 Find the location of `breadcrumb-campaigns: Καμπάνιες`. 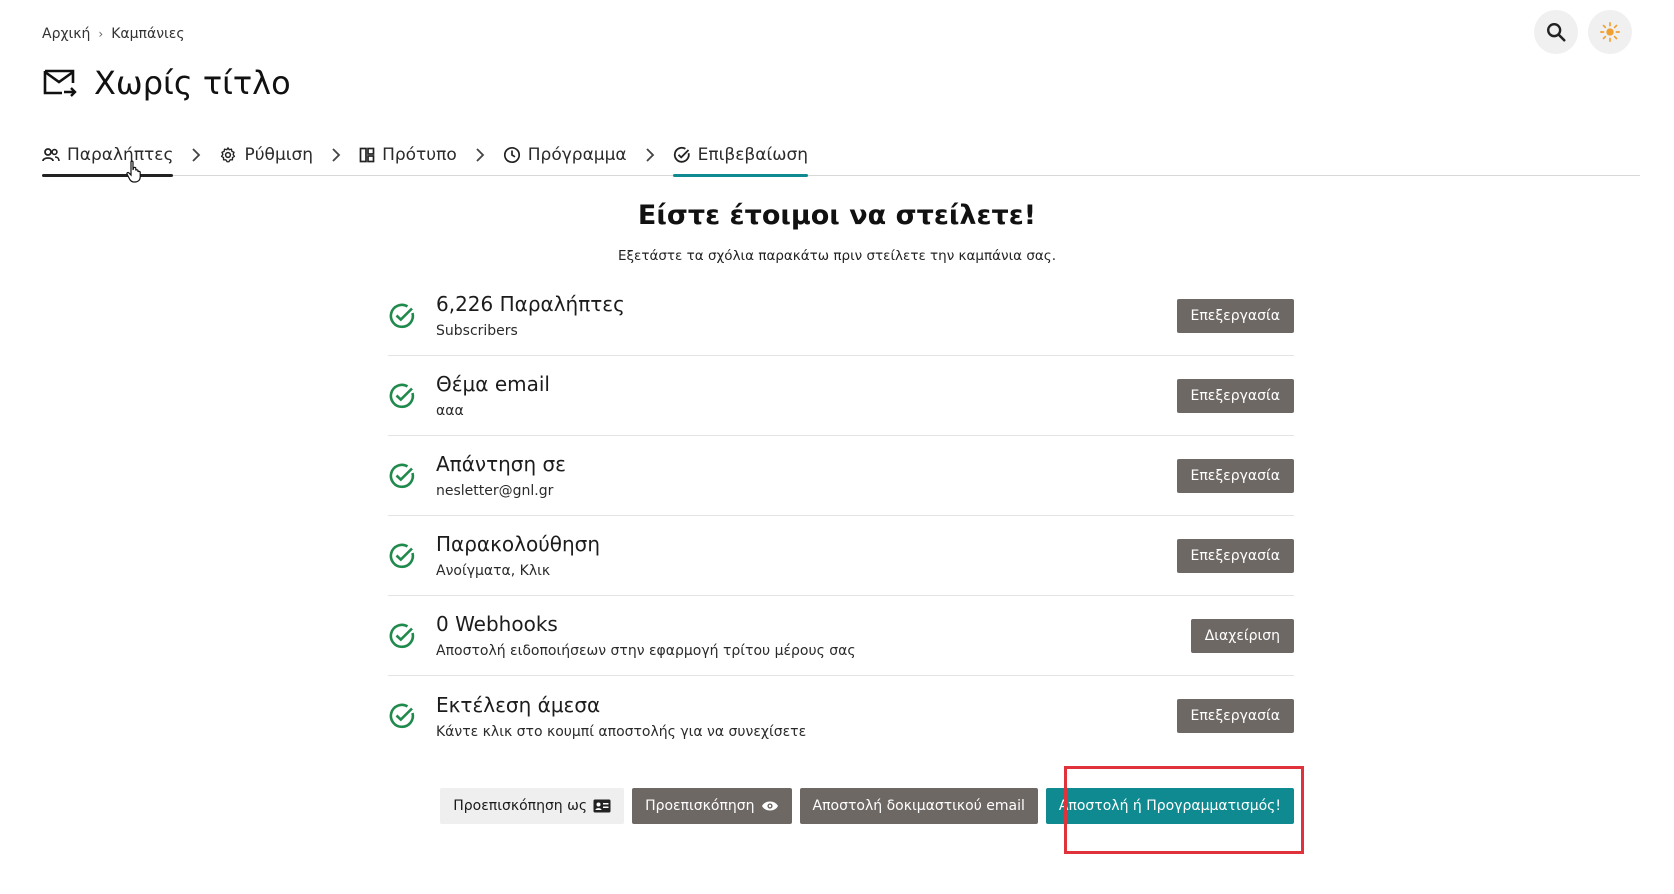

breadcrumb-campaigns: Καμπάνιες is located at coordinates (147, 34).